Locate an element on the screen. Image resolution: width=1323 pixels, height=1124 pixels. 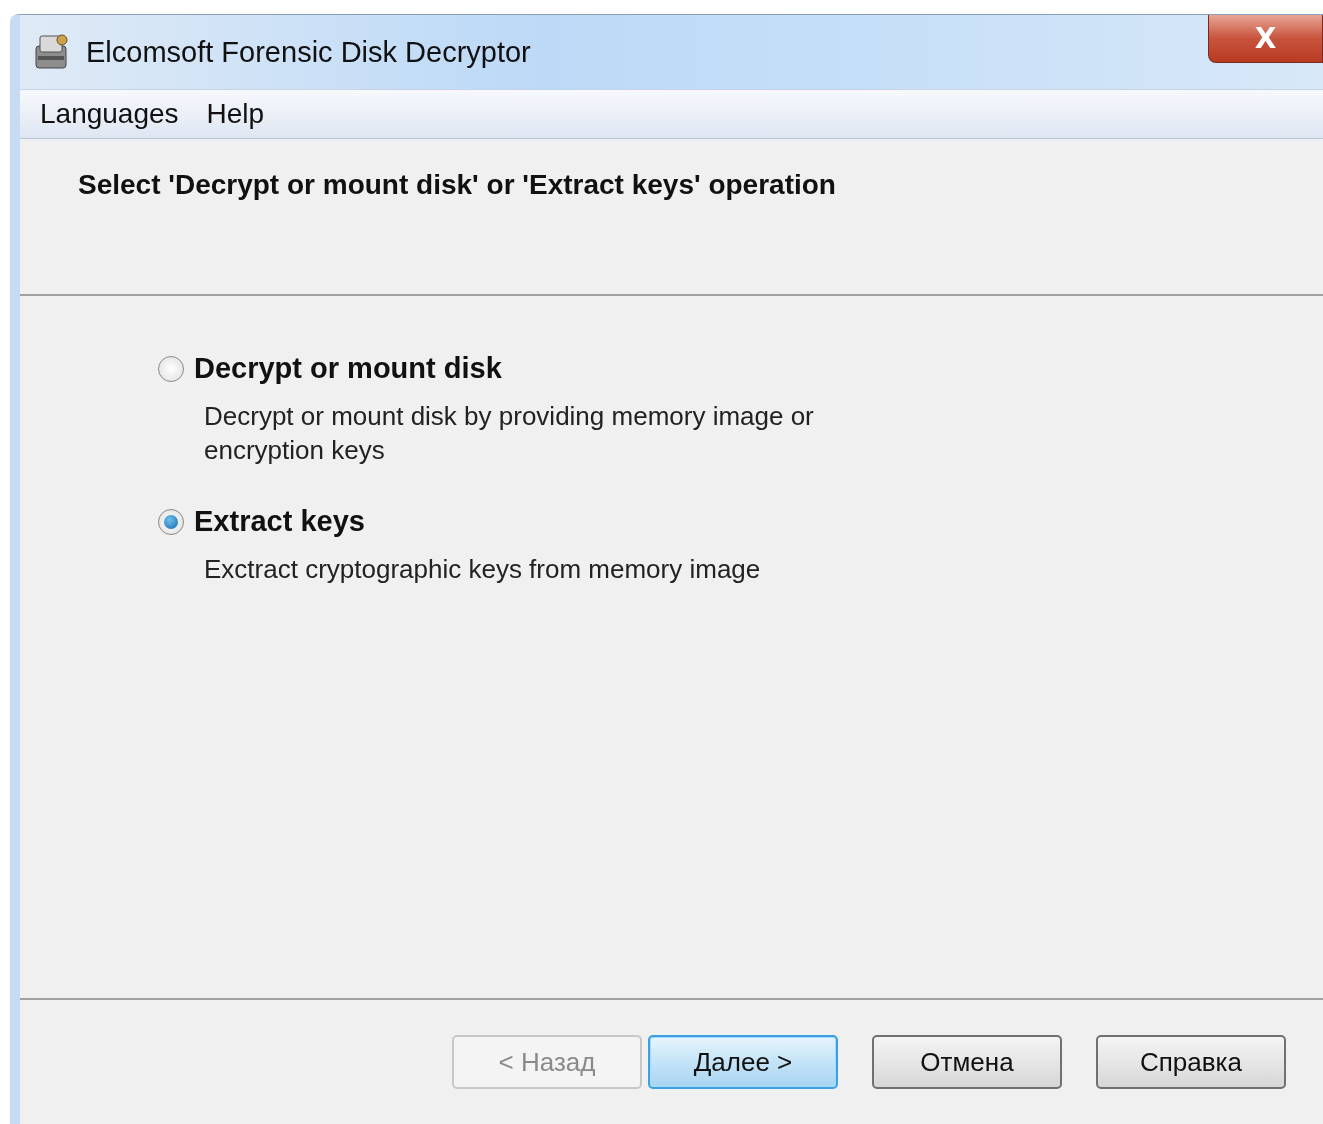
wizard-button: Отмена is located at coordinates (967, 1062).